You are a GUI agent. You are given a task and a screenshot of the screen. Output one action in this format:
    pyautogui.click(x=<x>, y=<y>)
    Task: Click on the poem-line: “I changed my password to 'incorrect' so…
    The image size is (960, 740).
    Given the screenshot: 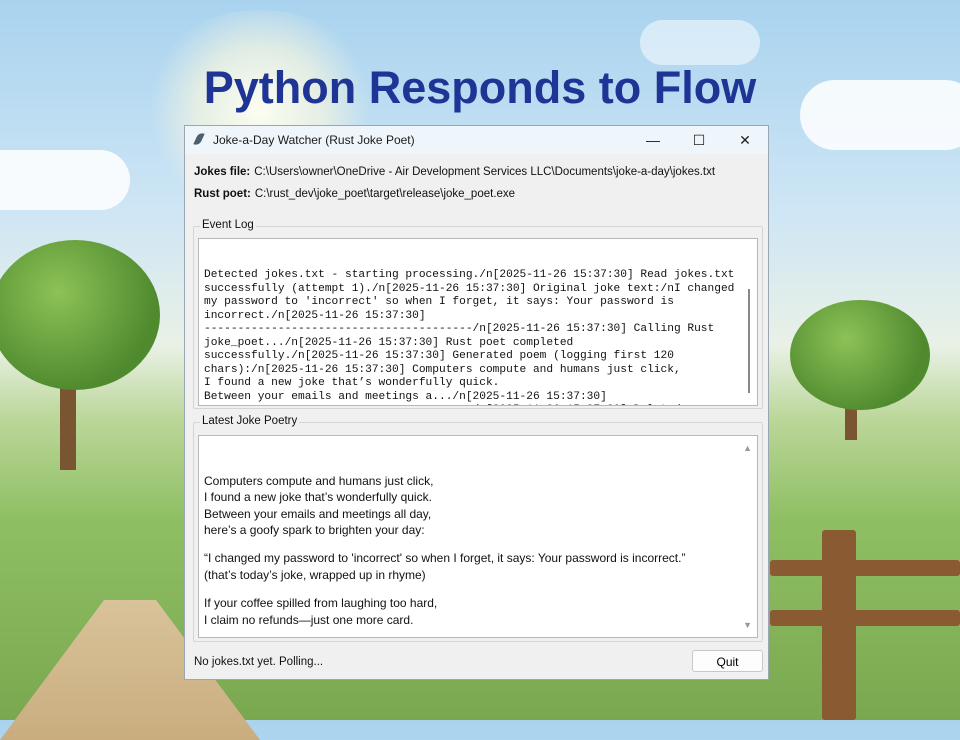 What is the action you would take?
    pyautogui.click(x=445, y=558)
    